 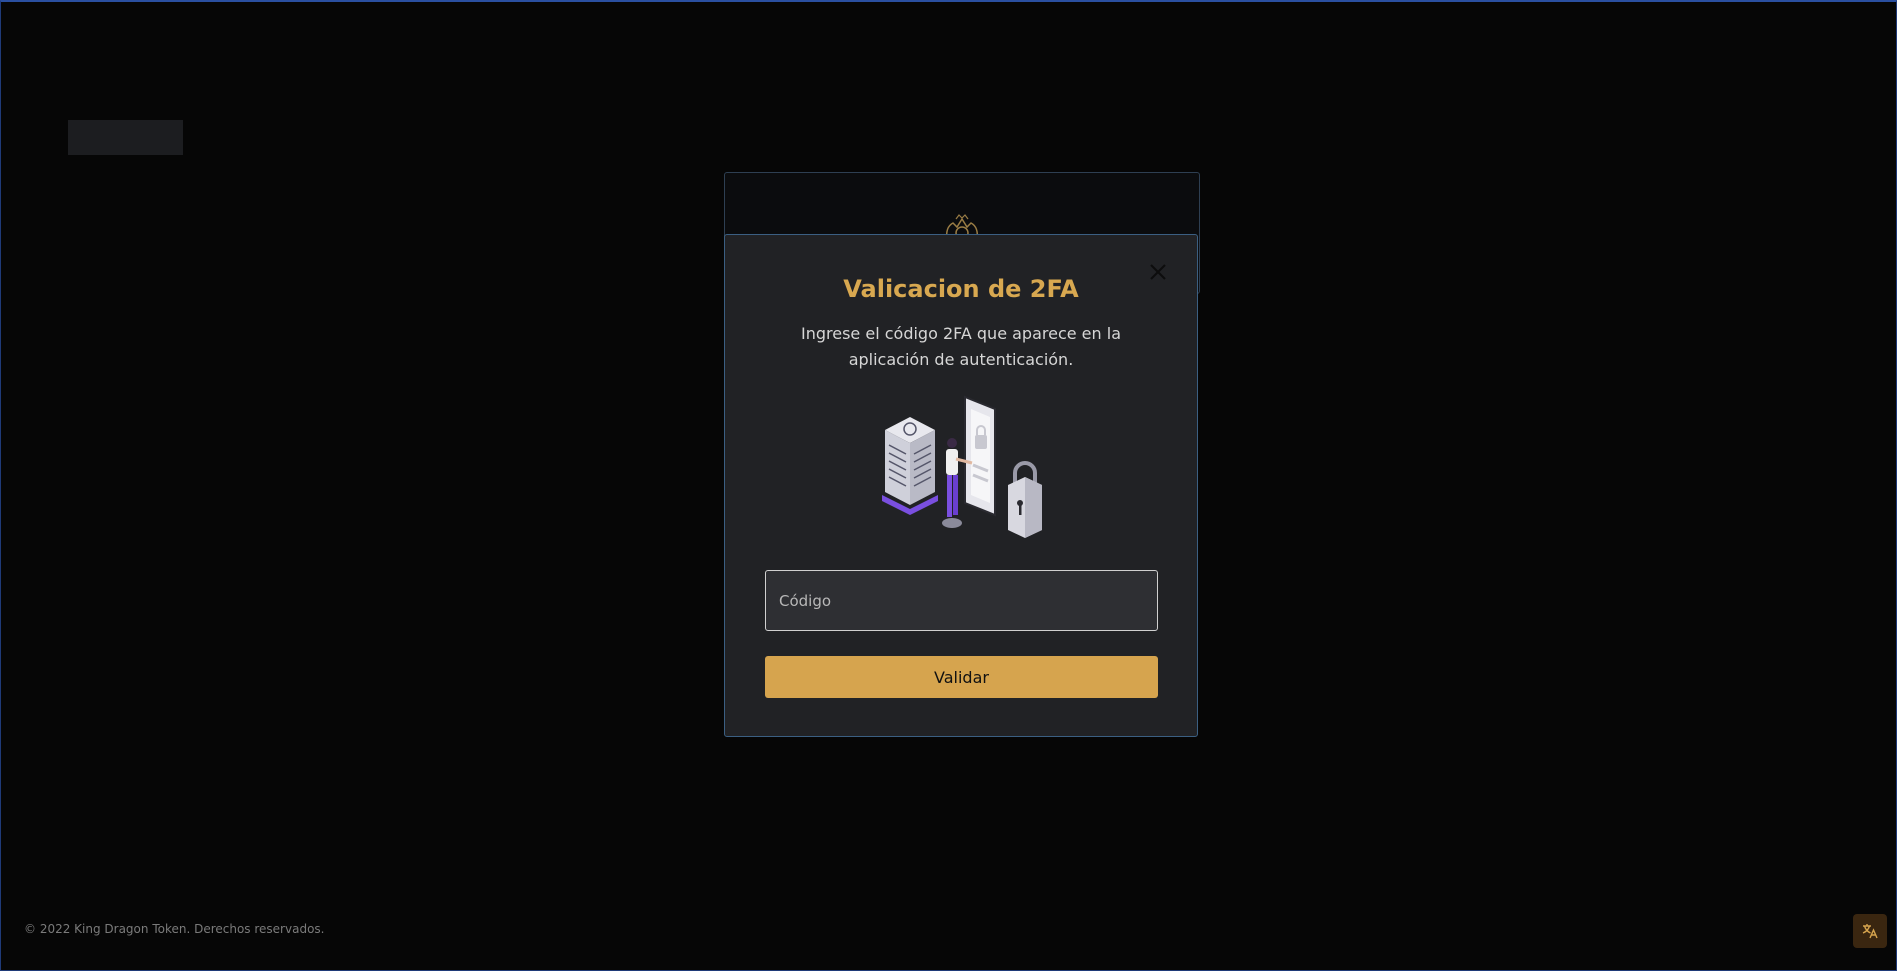 I want to click on validate-button: Validar, so click(x=961, y=677).